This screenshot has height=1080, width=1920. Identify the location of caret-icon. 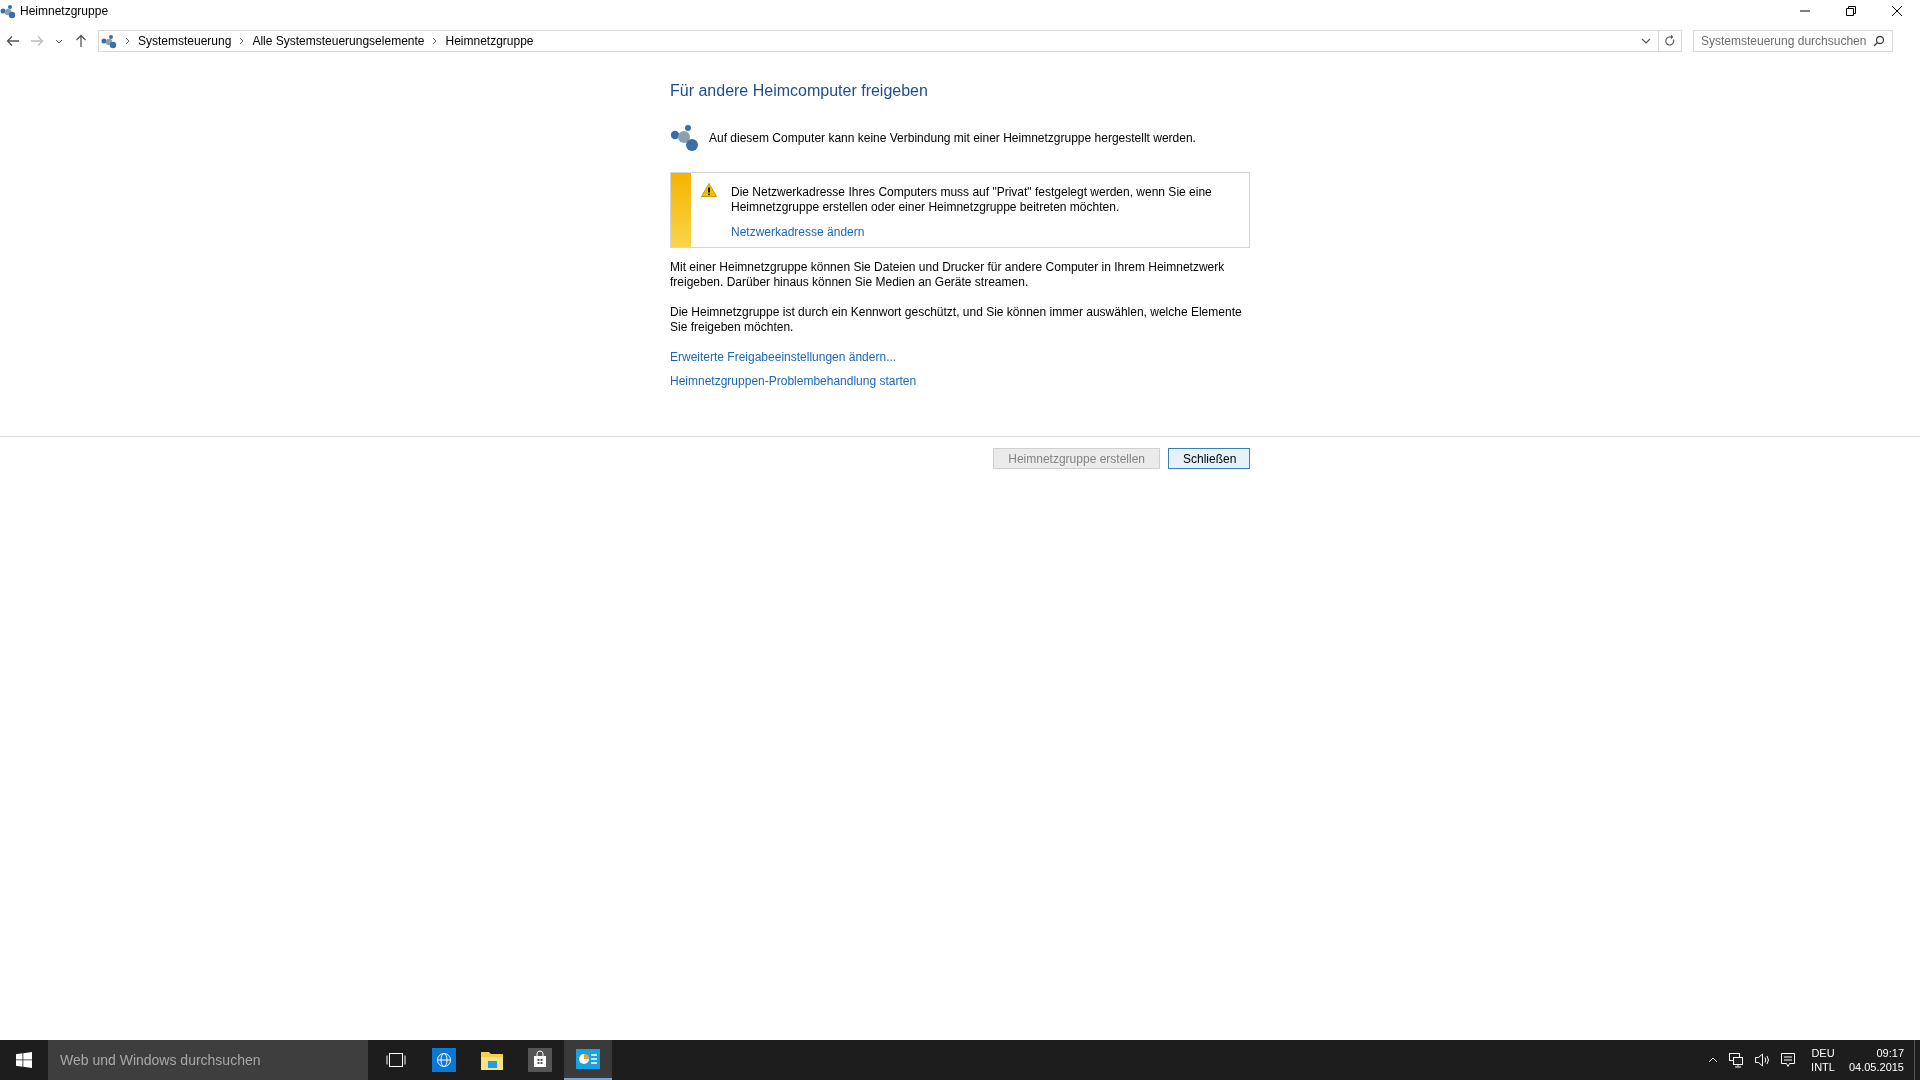
(59, 41).